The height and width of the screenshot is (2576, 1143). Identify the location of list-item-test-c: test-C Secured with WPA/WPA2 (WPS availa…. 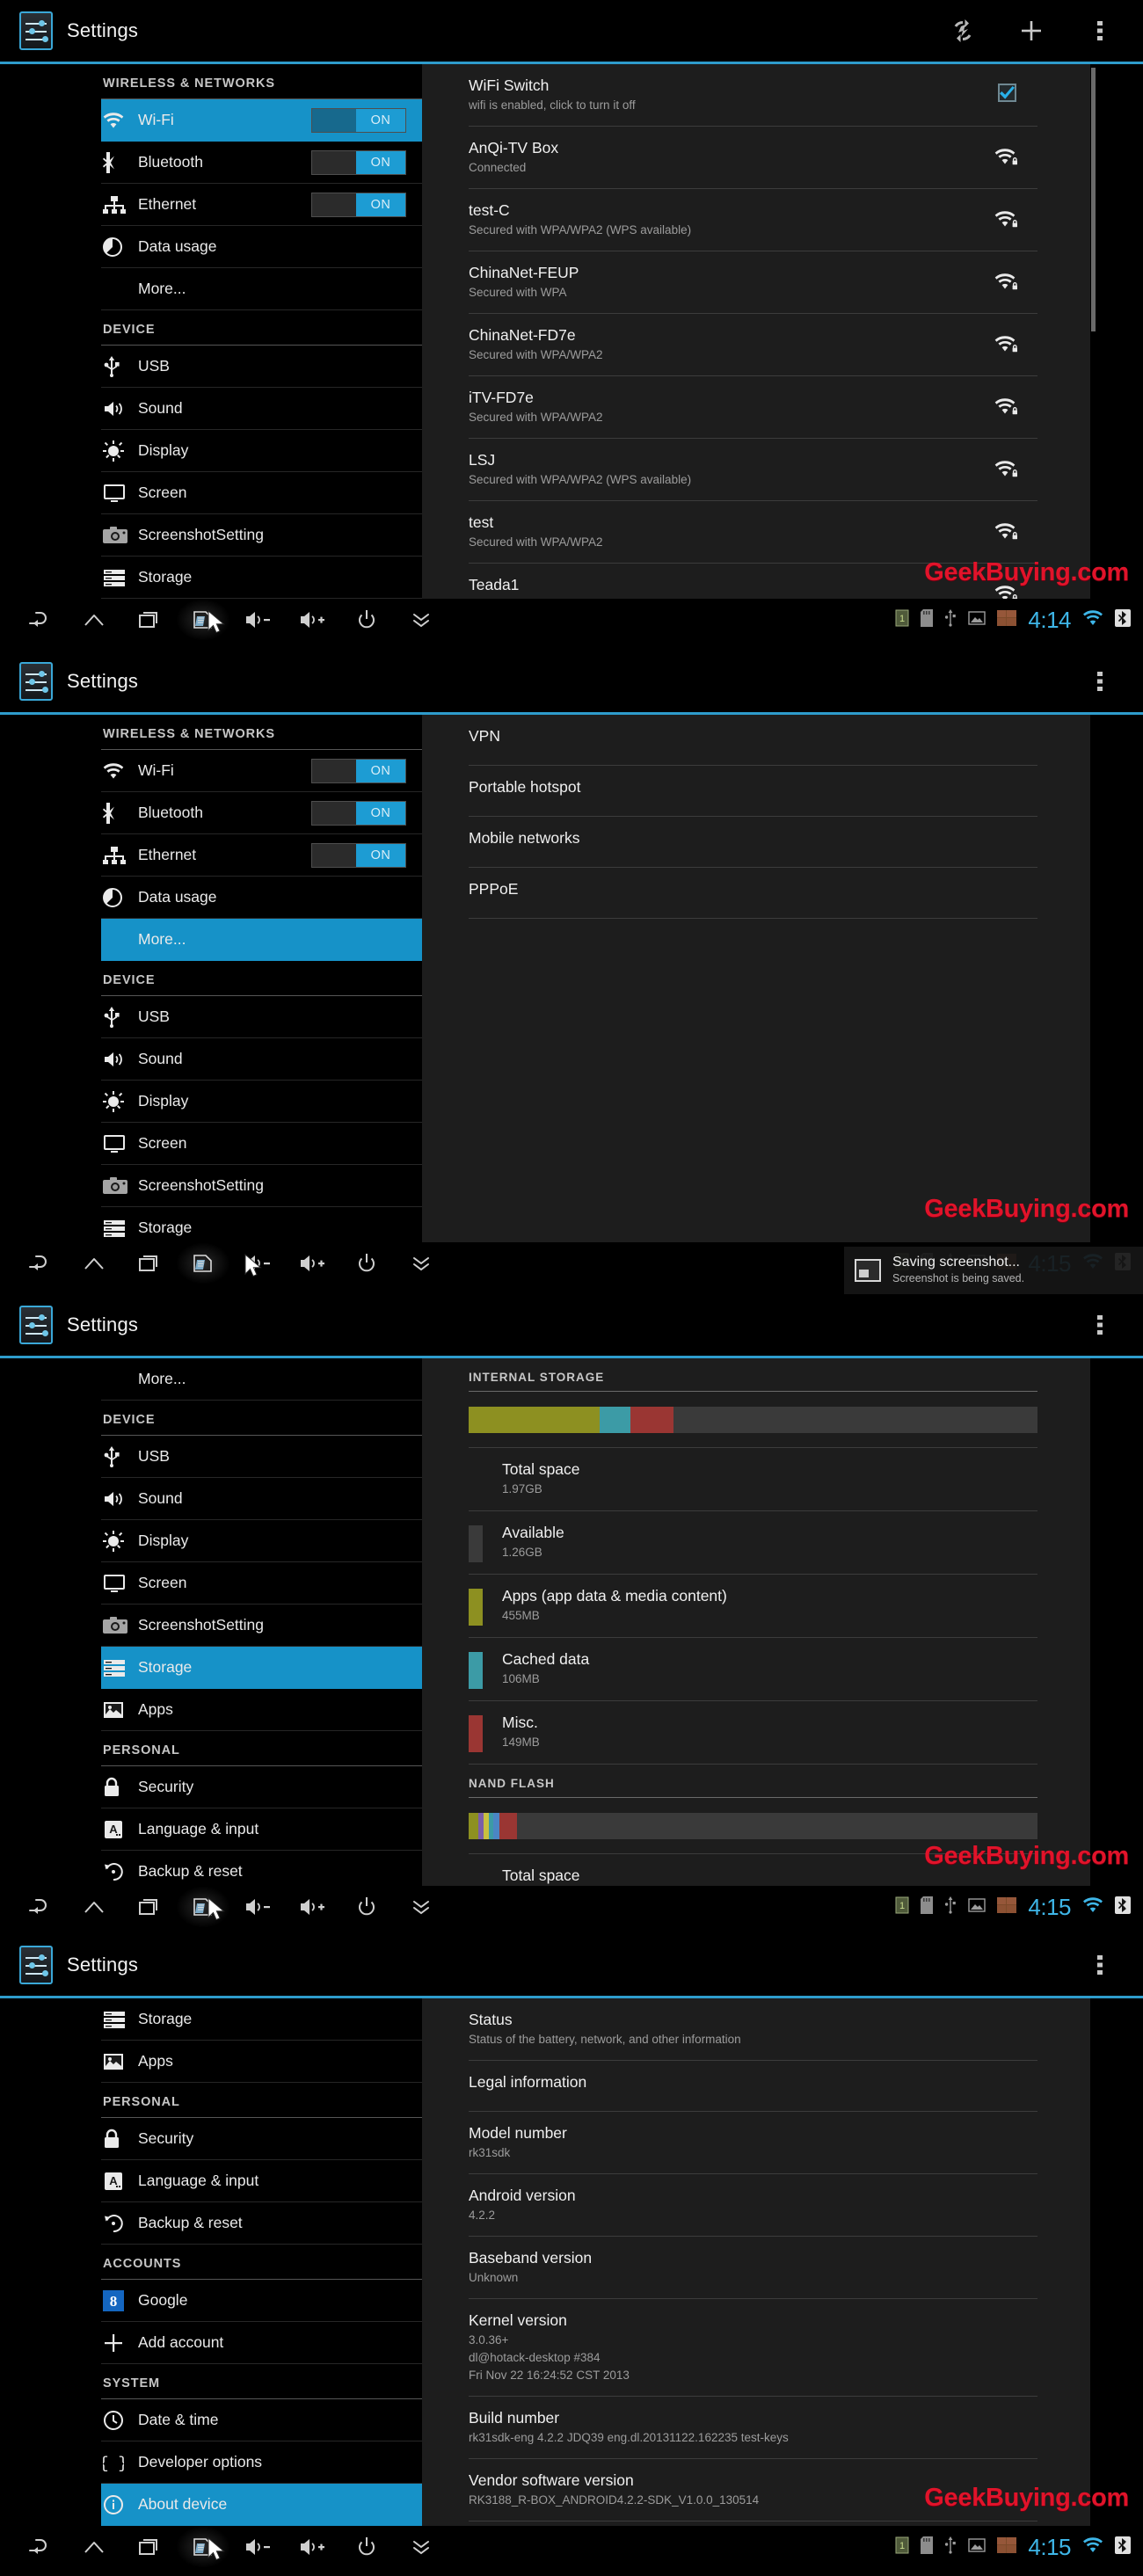
(753, 220).